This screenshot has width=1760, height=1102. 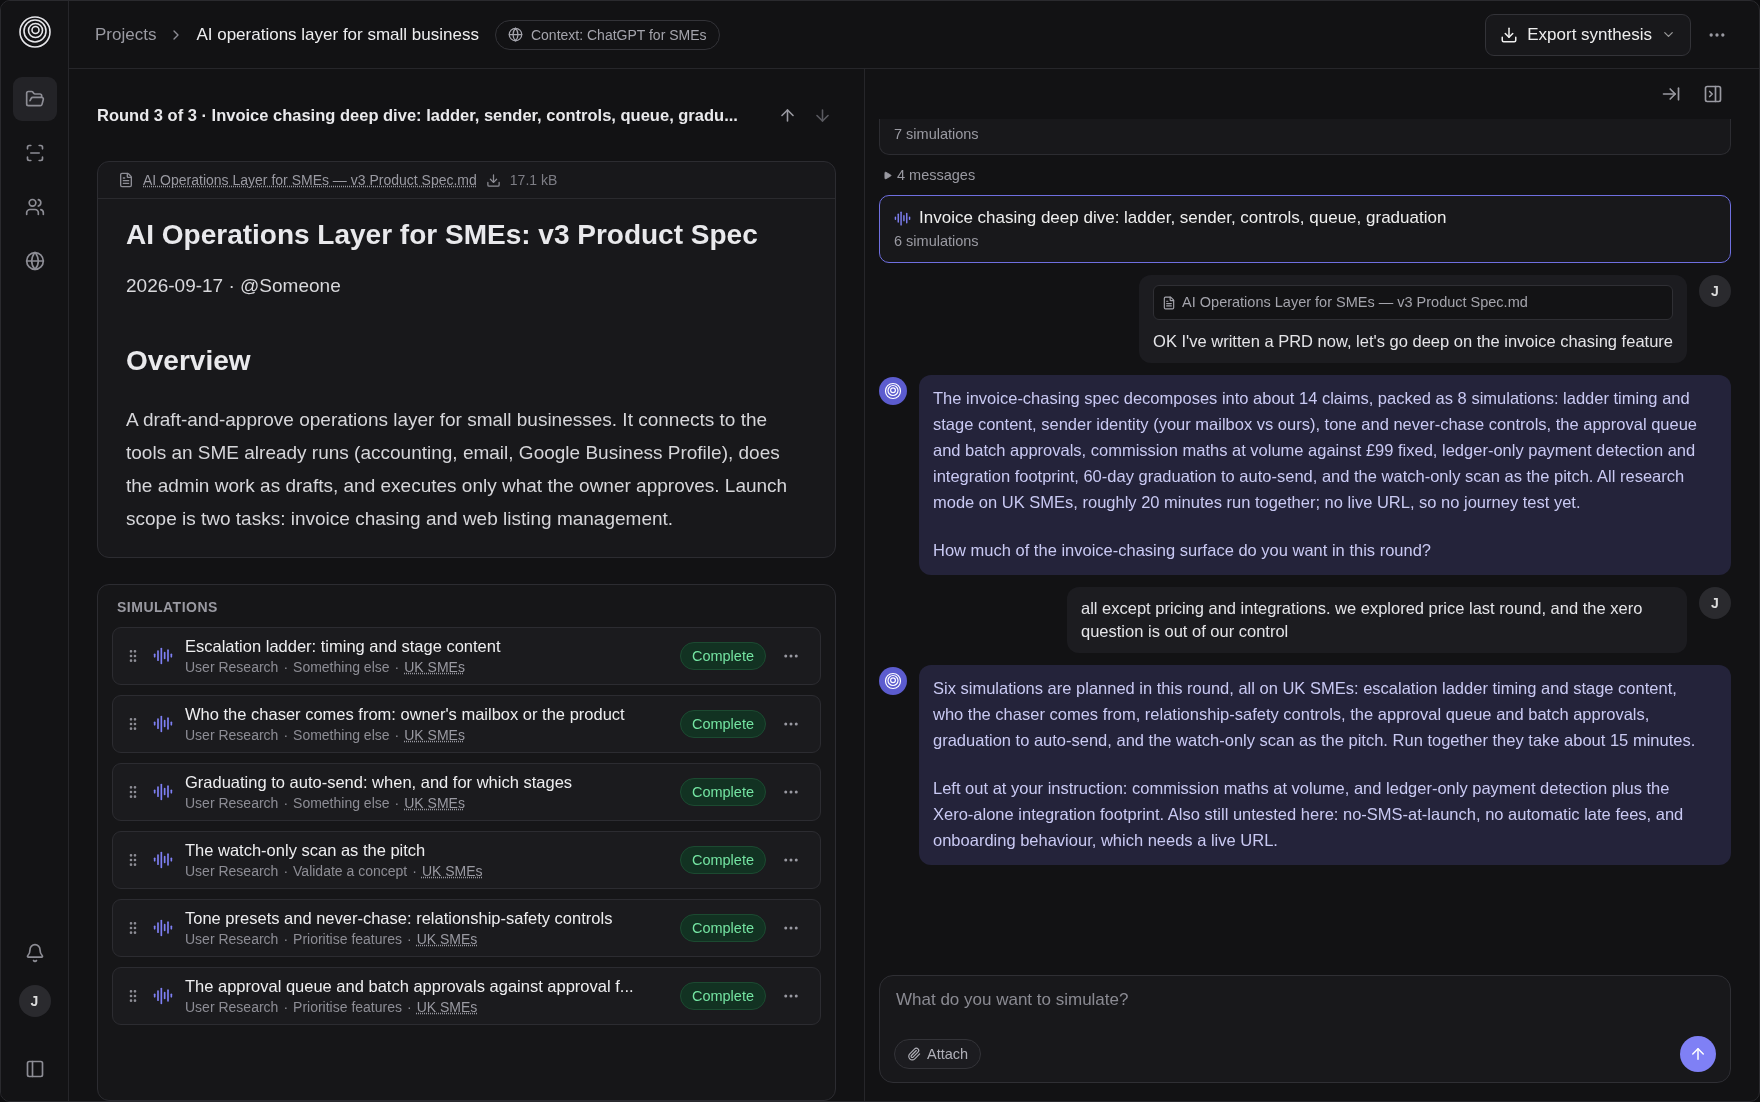 What do you see at coordinates (533, 180) in the screenshot?
I see `file-size: 17.1 kB` at bounding box center [533, 180].